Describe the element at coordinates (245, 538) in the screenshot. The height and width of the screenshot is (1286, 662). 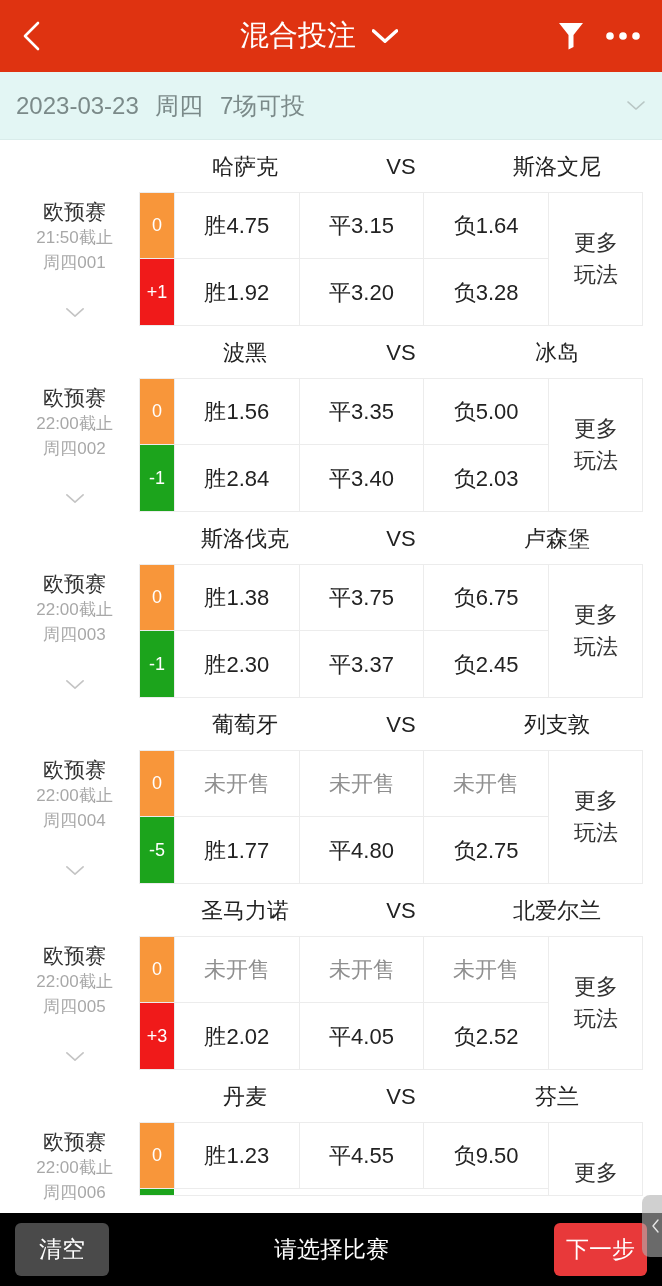
I see `team-name: 斯洛伐克` at that location.